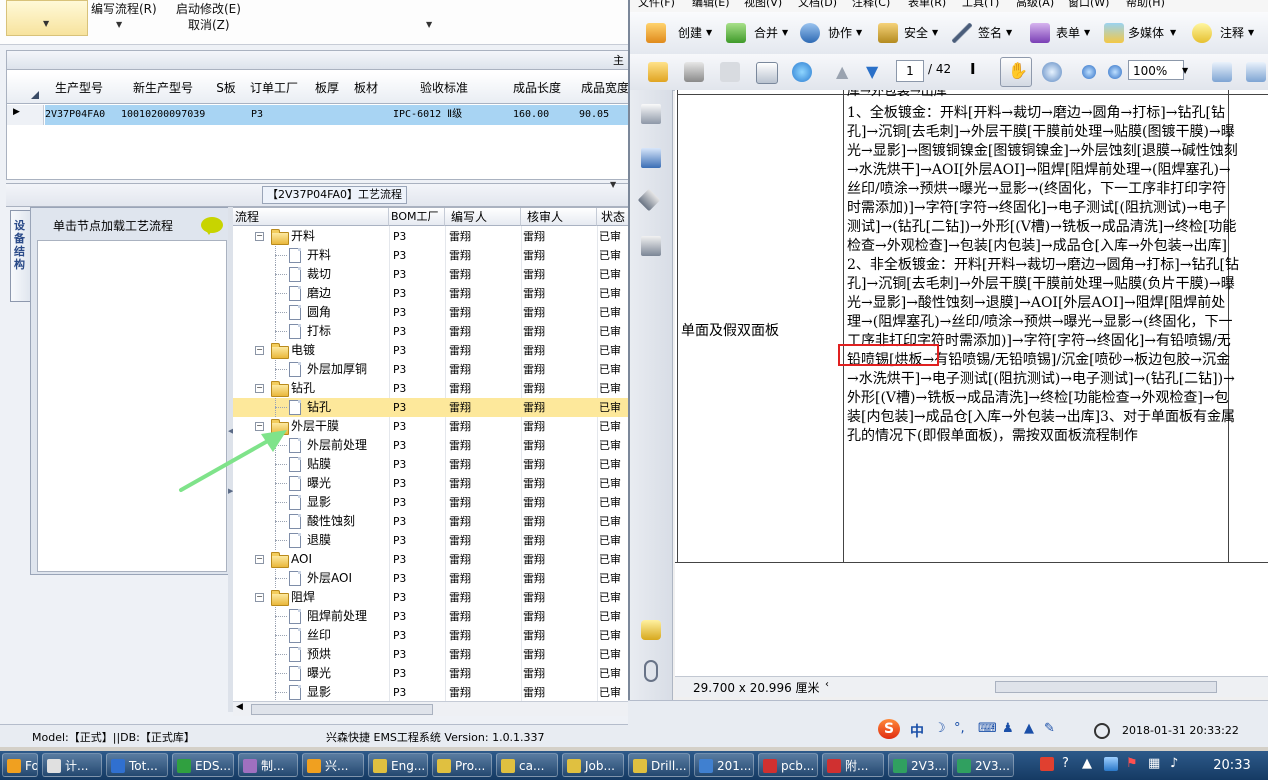 The height and width of the screenshot is (780, 1268). I want to click on tree-row: 外层加厚铜 P3 雷翔 雷翔 已审, so click(430, 369).